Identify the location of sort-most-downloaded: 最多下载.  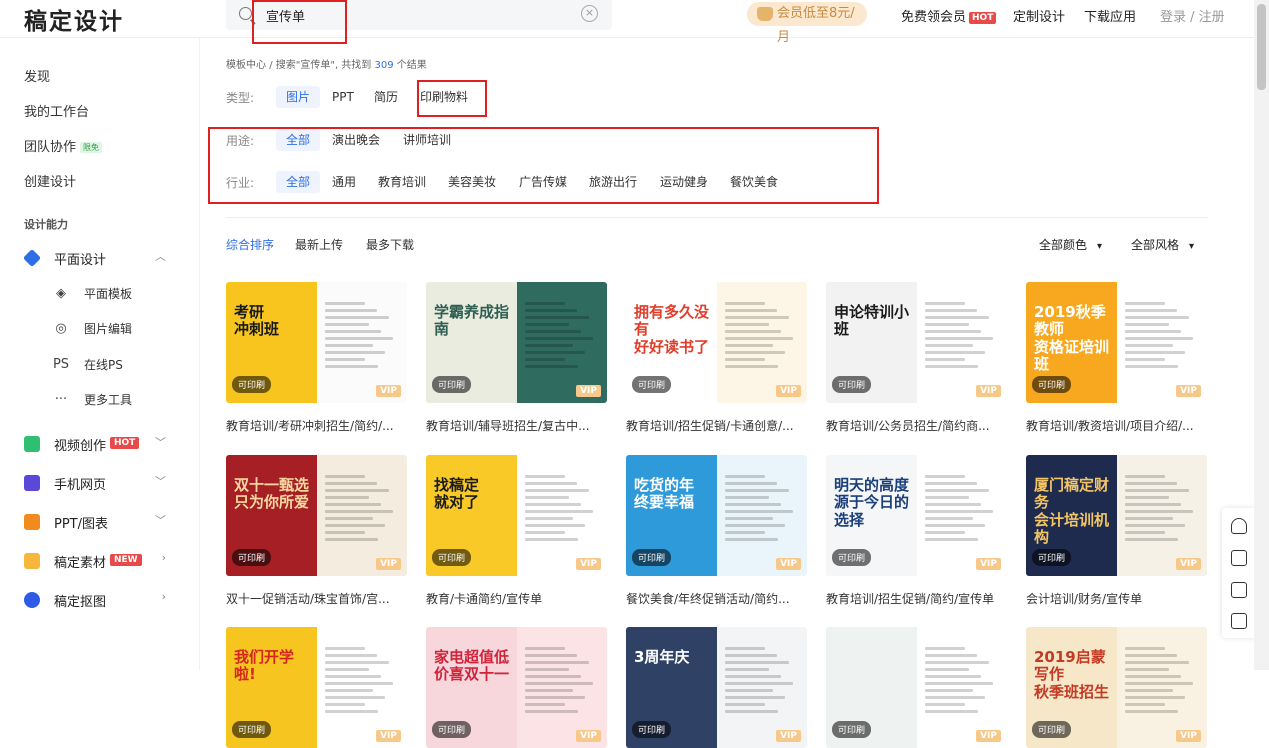
(390, 244).